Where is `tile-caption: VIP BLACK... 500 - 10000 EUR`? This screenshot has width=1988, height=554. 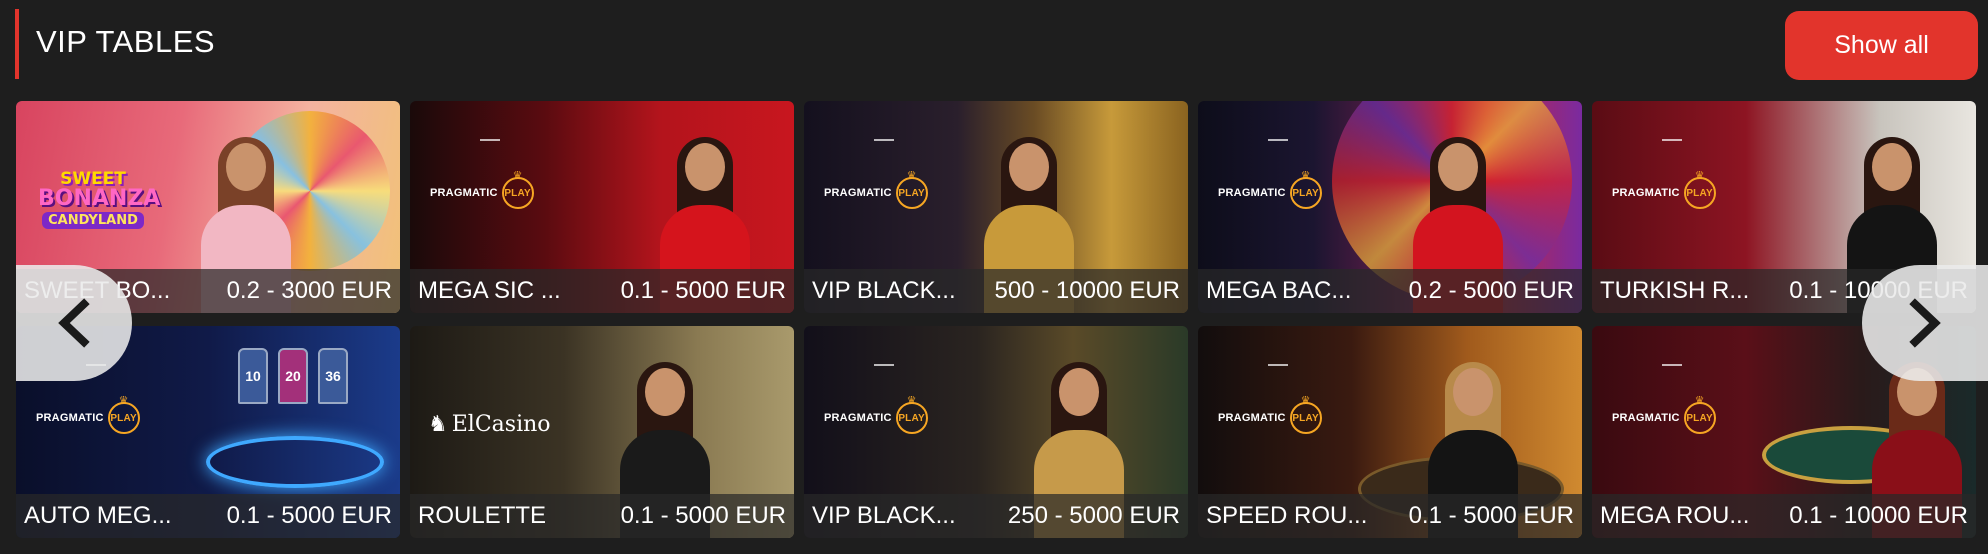
tile-caption: VIP BLACK... 500 - 10000 EUR is located at coordinates (996, 291).